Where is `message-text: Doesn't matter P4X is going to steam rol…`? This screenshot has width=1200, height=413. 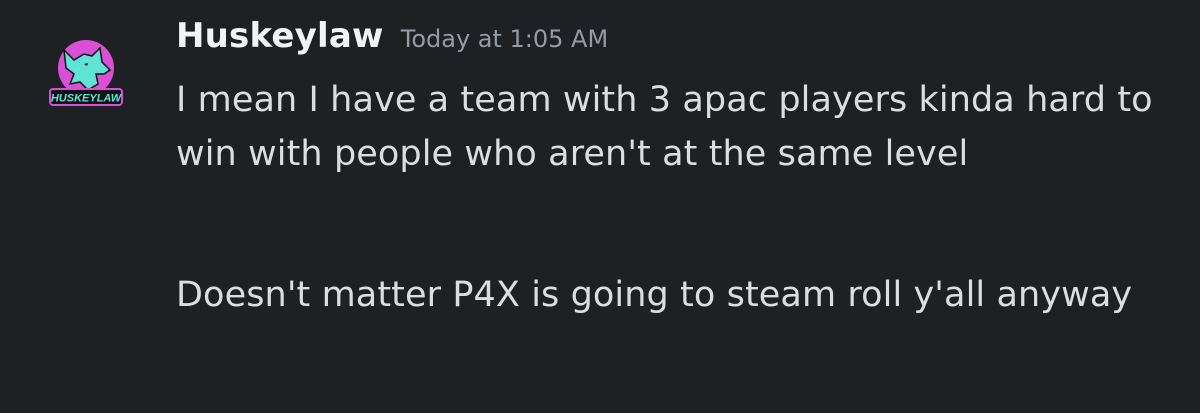
message-text: Doesn't matter P4X is going to steam rol… is located at coordinates (654, 295).